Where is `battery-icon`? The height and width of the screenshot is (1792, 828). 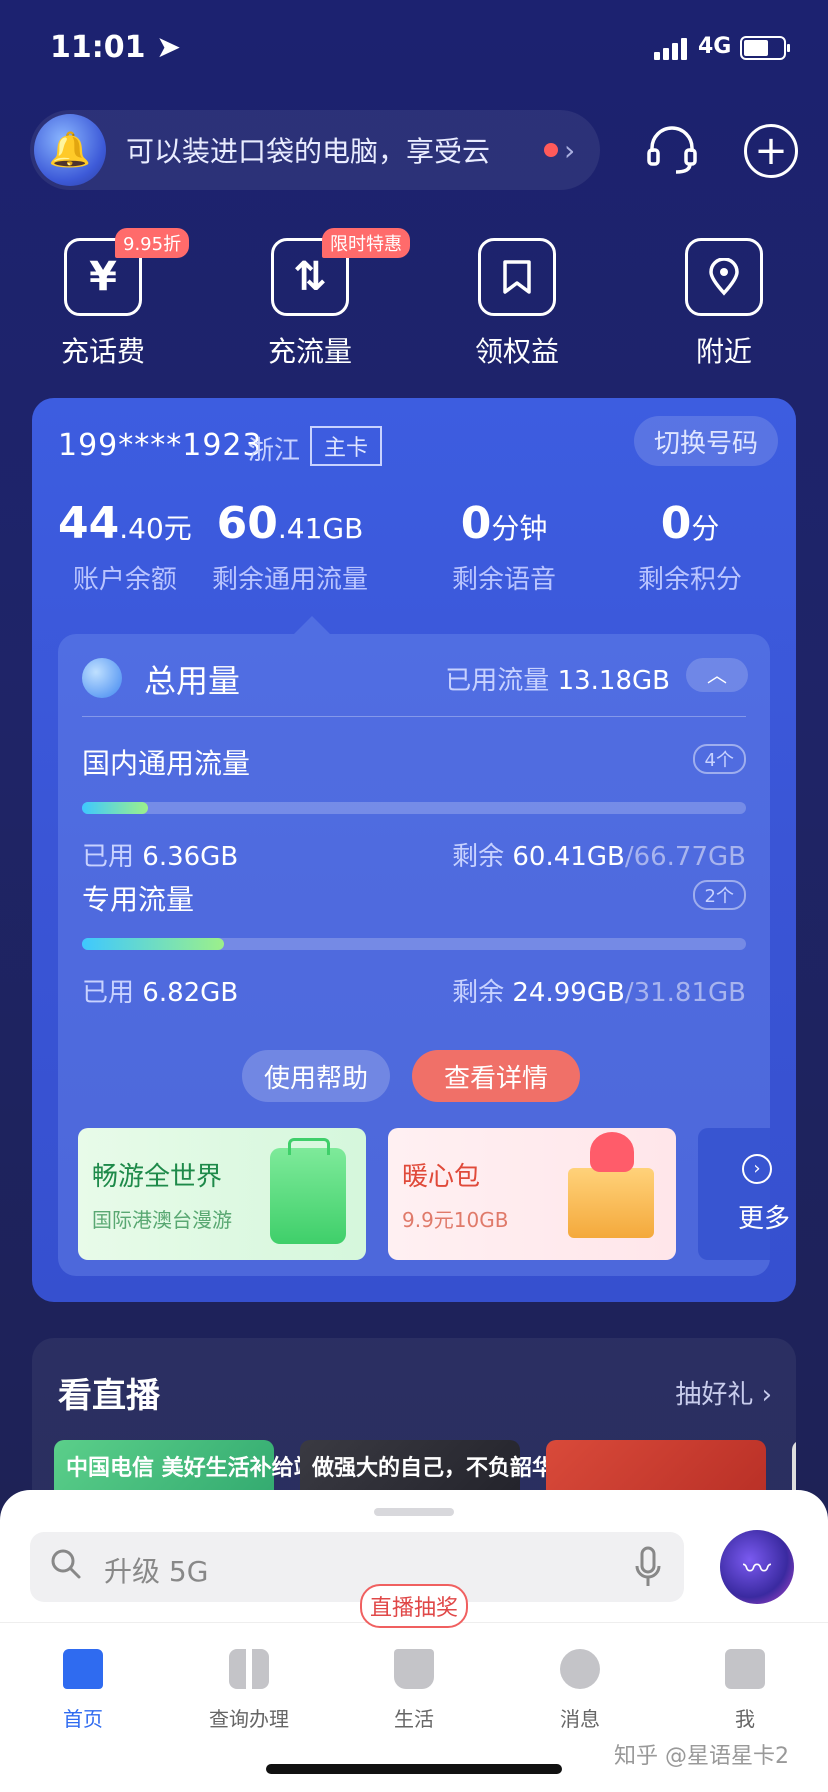
battery-icon is located at coordinates (765, 48).